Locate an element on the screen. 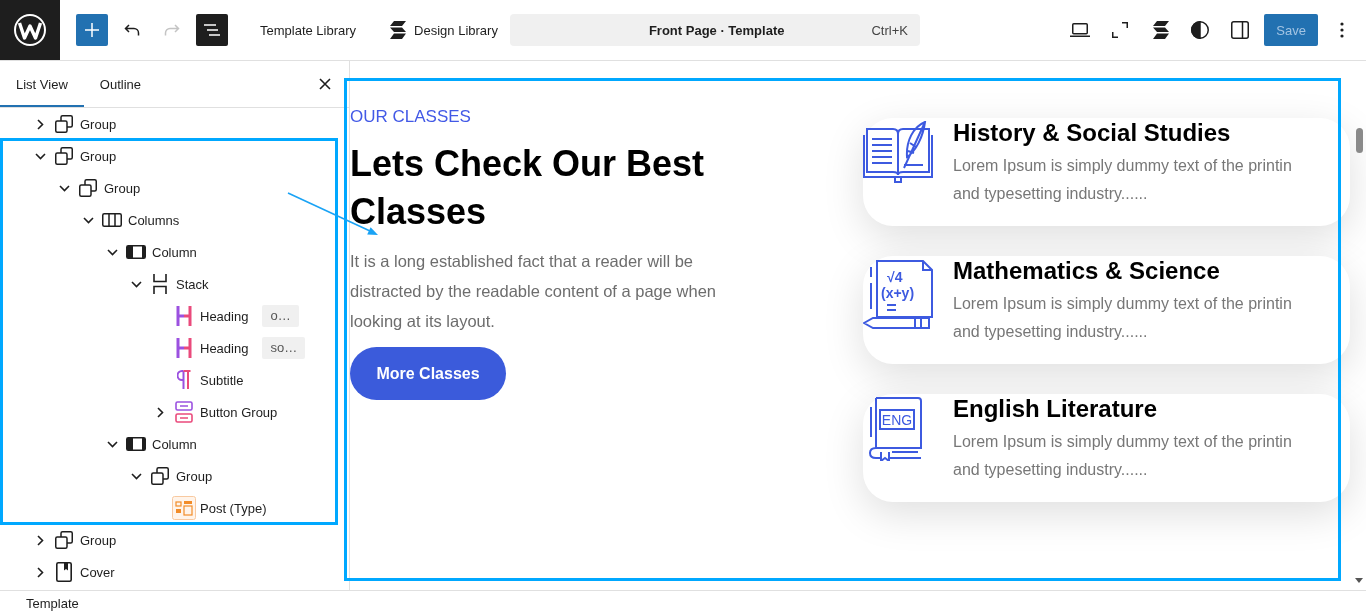 This screenshot has width=1366, height=615. stack-icon is located at coordinates (160, 284).